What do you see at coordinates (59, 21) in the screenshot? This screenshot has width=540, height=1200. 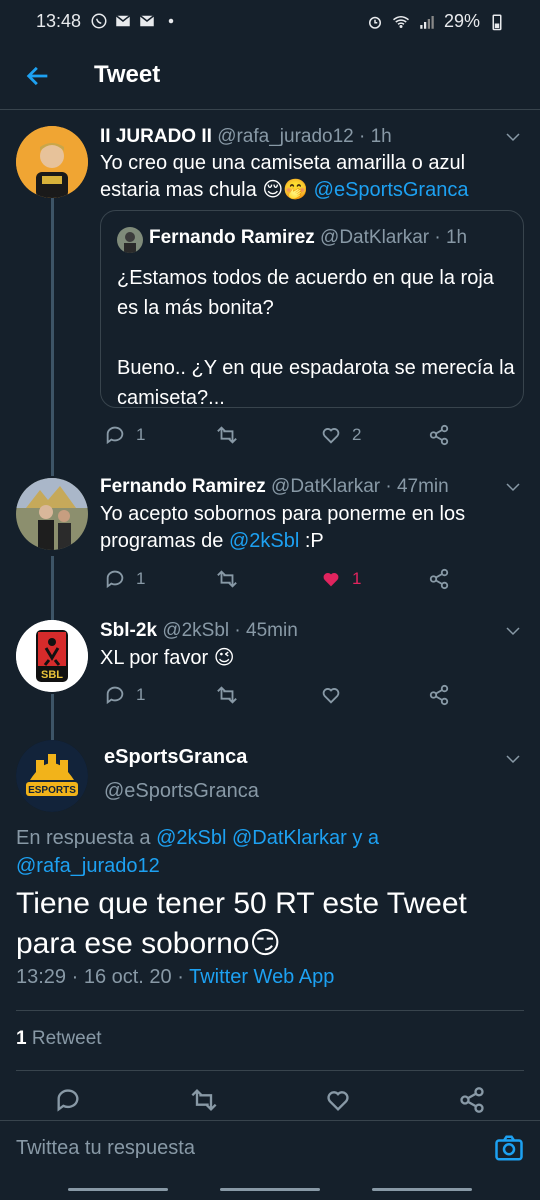 I see `status-time: 13:48` at bounding box center [59, 21].